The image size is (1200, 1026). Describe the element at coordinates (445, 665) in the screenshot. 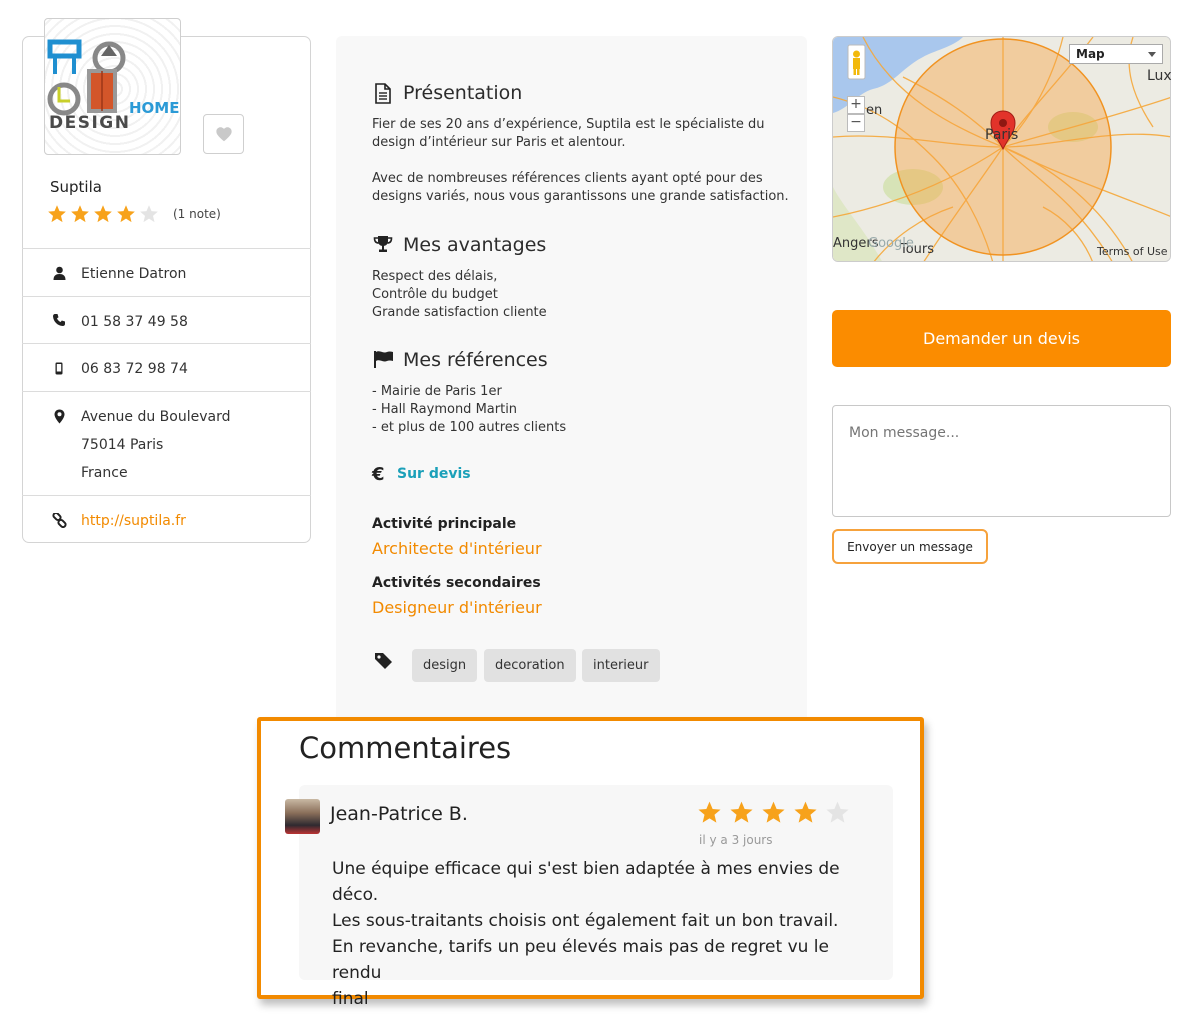

I see `tag-design: design` at that location.